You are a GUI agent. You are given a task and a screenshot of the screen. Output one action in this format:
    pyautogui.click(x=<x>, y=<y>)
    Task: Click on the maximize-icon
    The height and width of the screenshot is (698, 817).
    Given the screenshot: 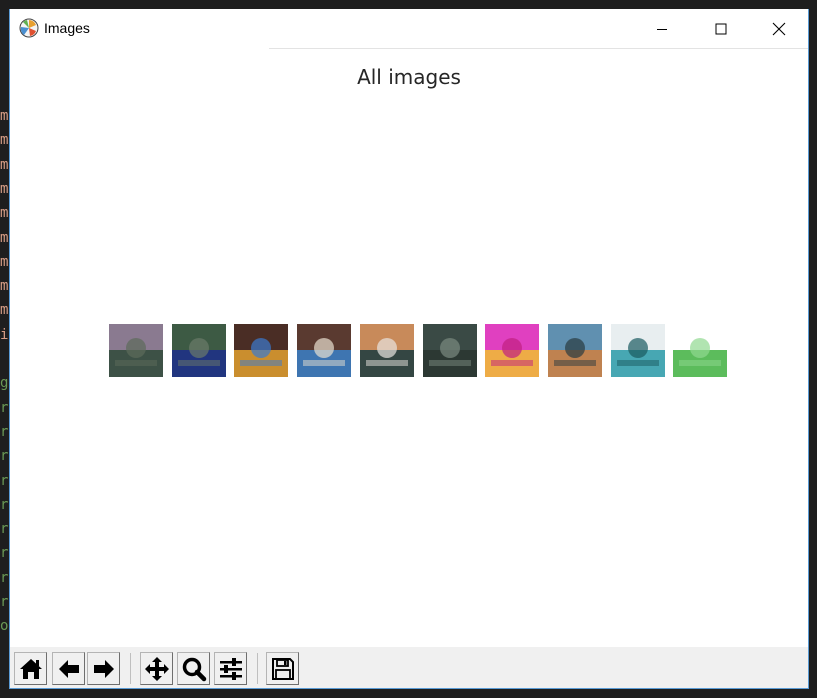 What is the action you would take?
    pyautogui.click(x=721, y=28)
    